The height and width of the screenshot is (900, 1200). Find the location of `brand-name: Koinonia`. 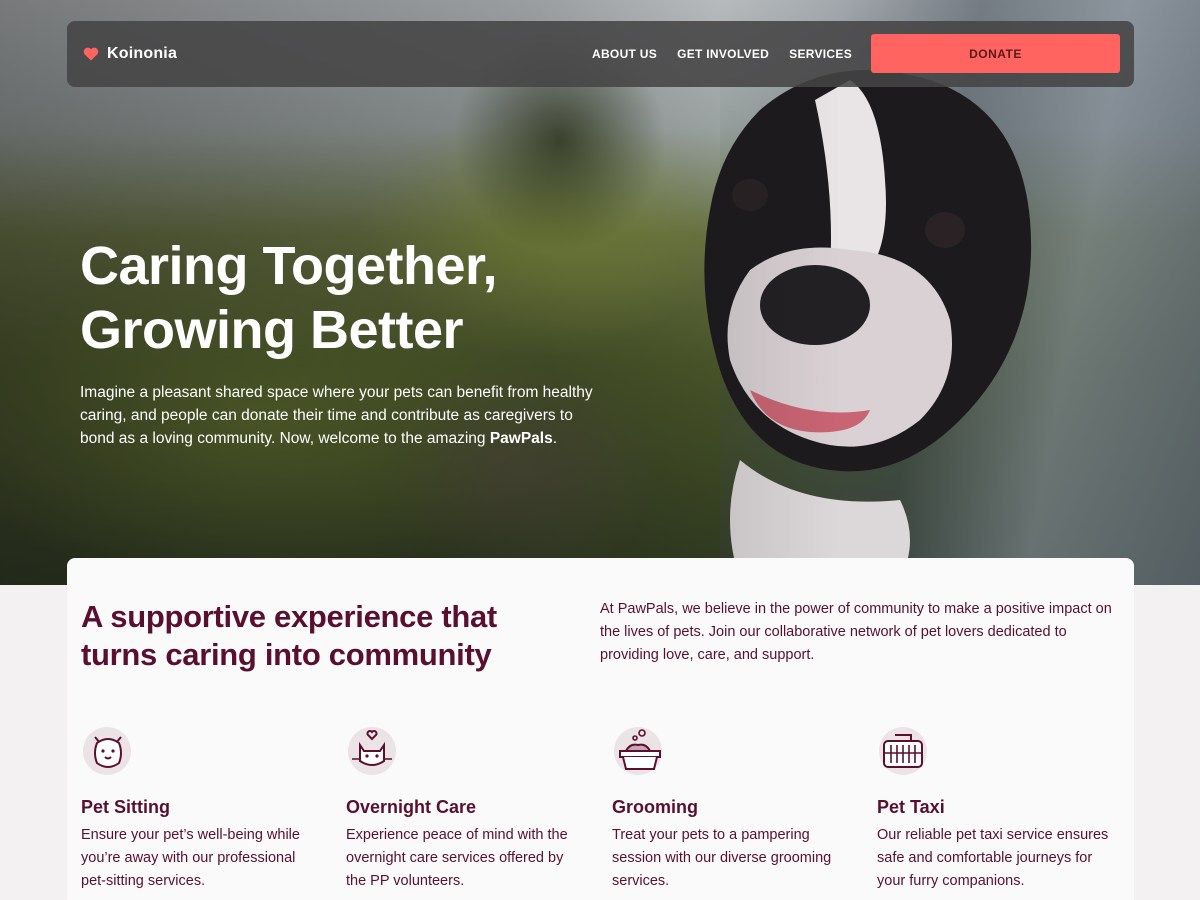

brand-name: Koinonia is located at coordinates (142, 53).